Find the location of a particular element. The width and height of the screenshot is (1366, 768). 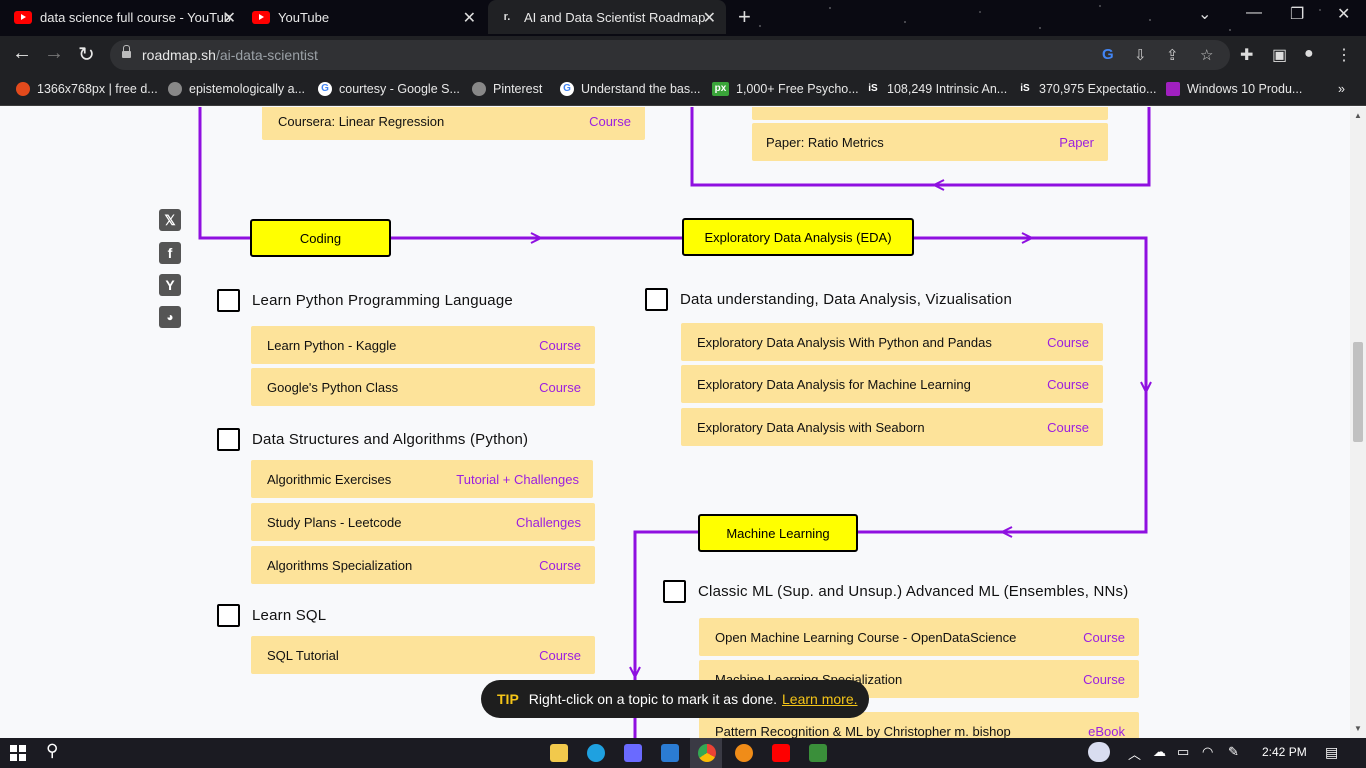

scroll-up-icon: ▲ is located at coordinates (1358, 115).